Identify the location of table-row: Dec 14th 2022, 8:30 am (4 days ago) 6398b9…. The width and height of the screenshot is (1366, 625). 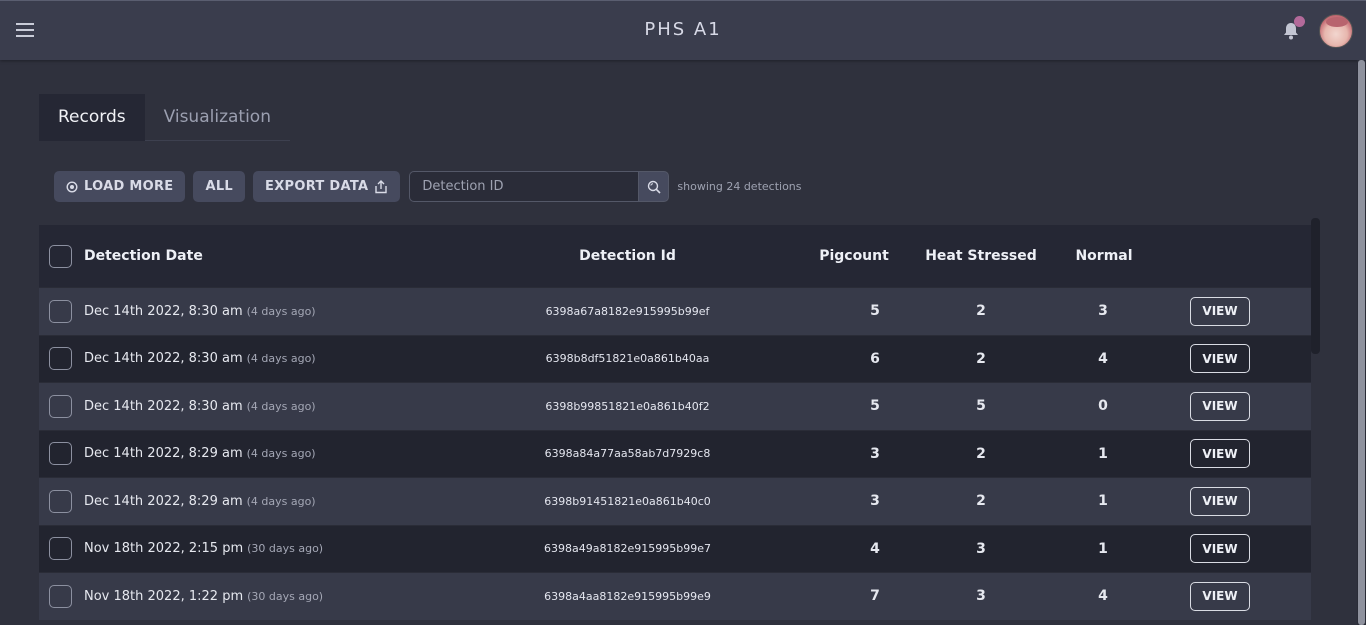
(675, 406).